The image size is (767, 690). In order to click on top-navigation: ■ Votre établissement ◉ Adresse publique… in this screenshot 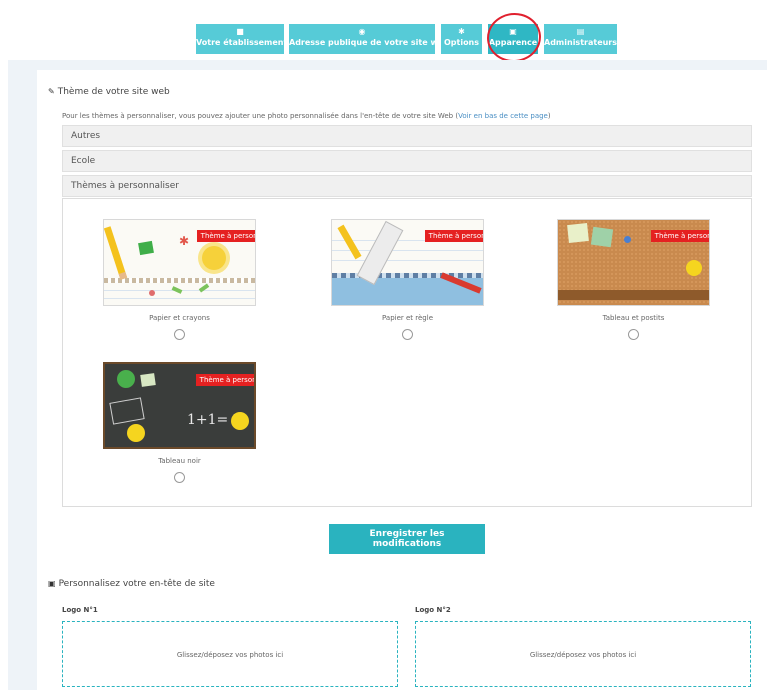, I will do `click(383, 40)`.